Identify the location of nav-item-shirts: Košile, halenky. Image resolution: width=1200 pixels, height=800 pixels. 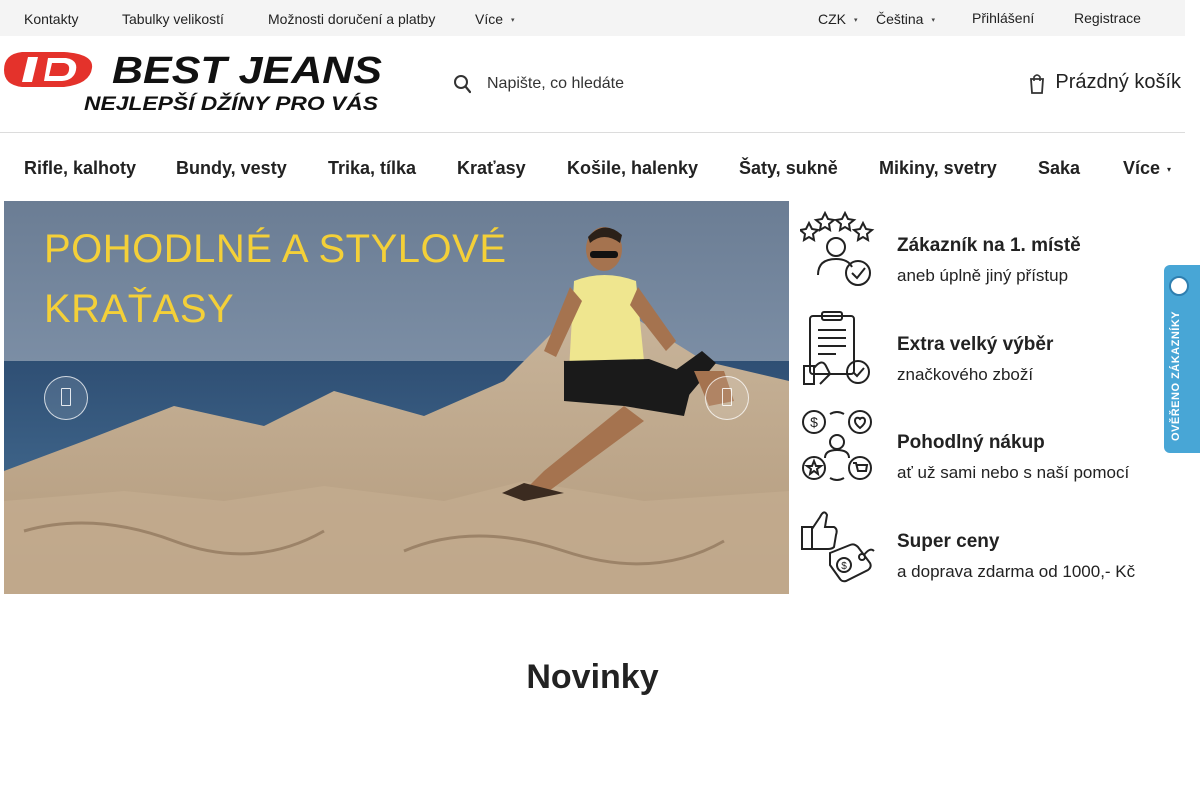
(632, 168).